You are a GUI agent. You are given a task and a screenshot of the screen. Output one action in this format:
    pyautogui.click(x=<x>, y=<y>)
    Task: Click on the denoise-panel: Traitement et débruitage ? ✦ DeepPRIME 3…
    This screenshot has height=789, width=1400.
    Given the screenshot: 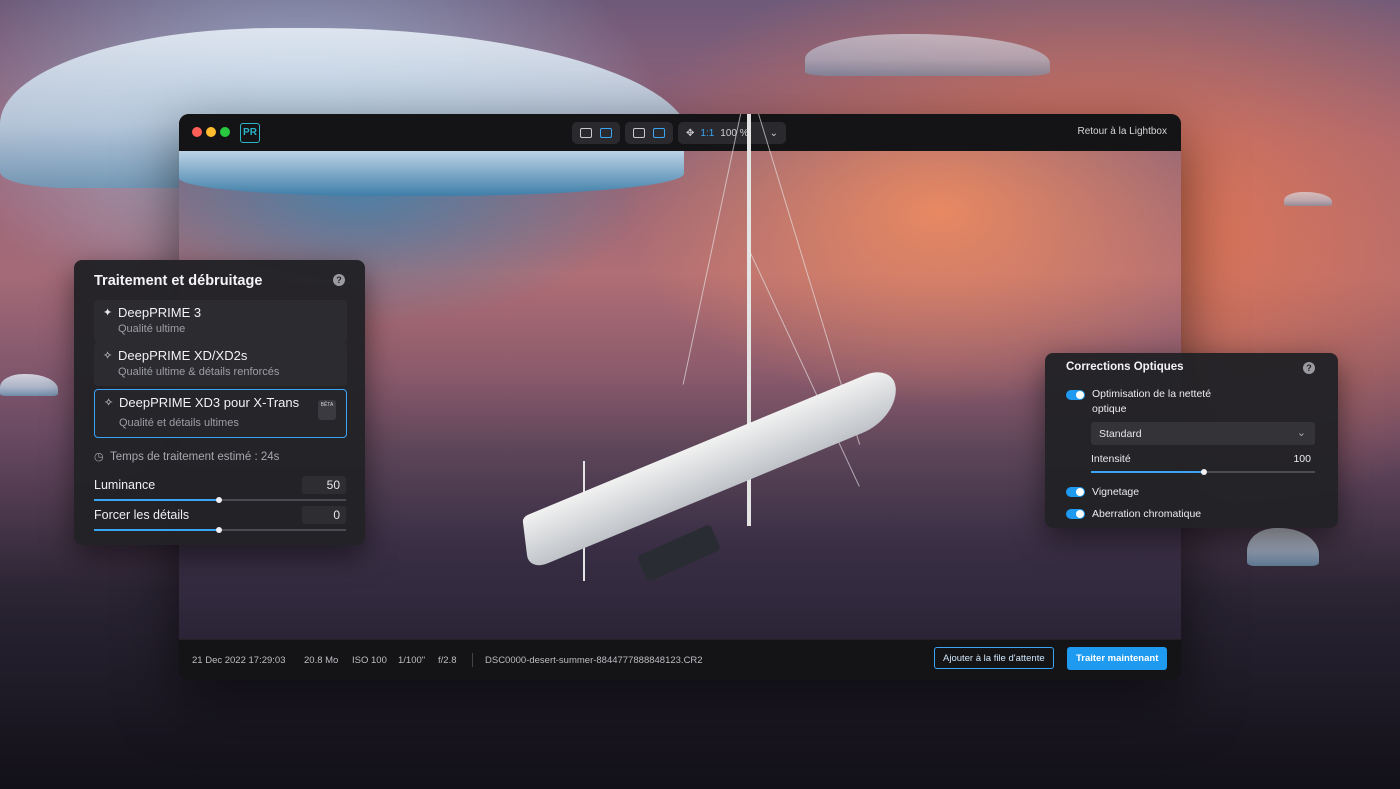 What is the action you would take?
    pyautogui.click(x=219, y=402)
    